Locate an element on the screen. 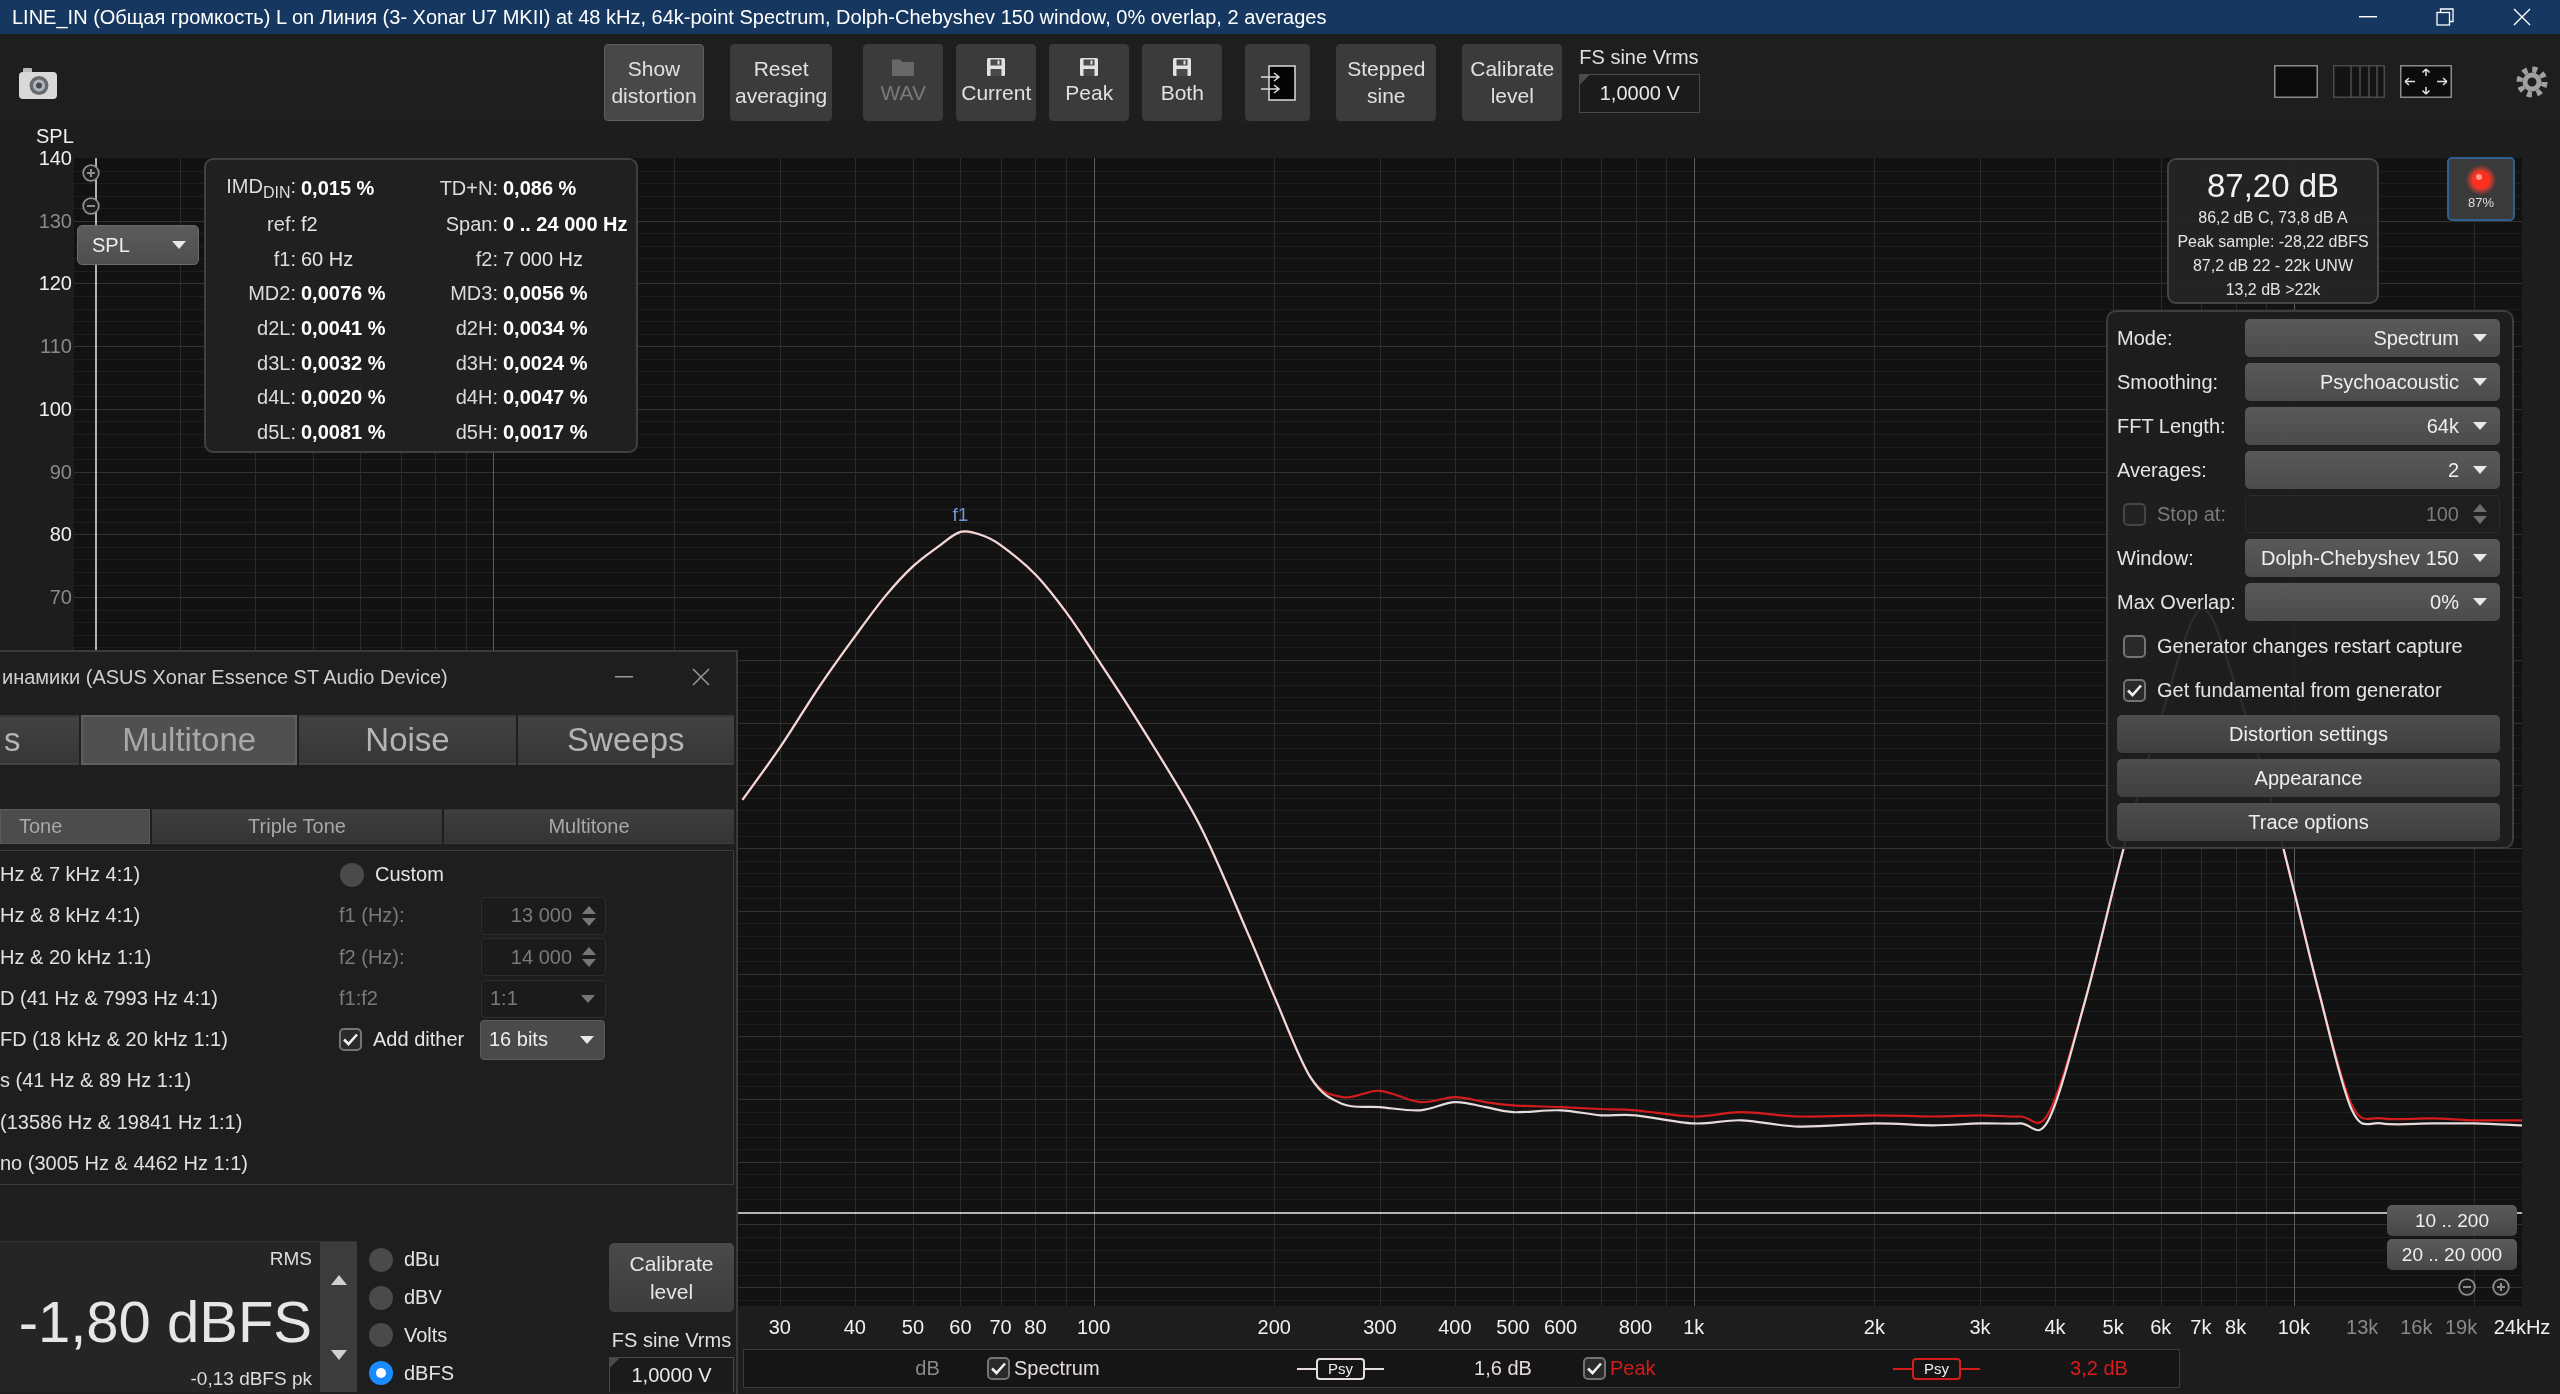  preset-option: (13586 Hz & 19841 Hz 1:1) is located at coordinates (169, 1122).